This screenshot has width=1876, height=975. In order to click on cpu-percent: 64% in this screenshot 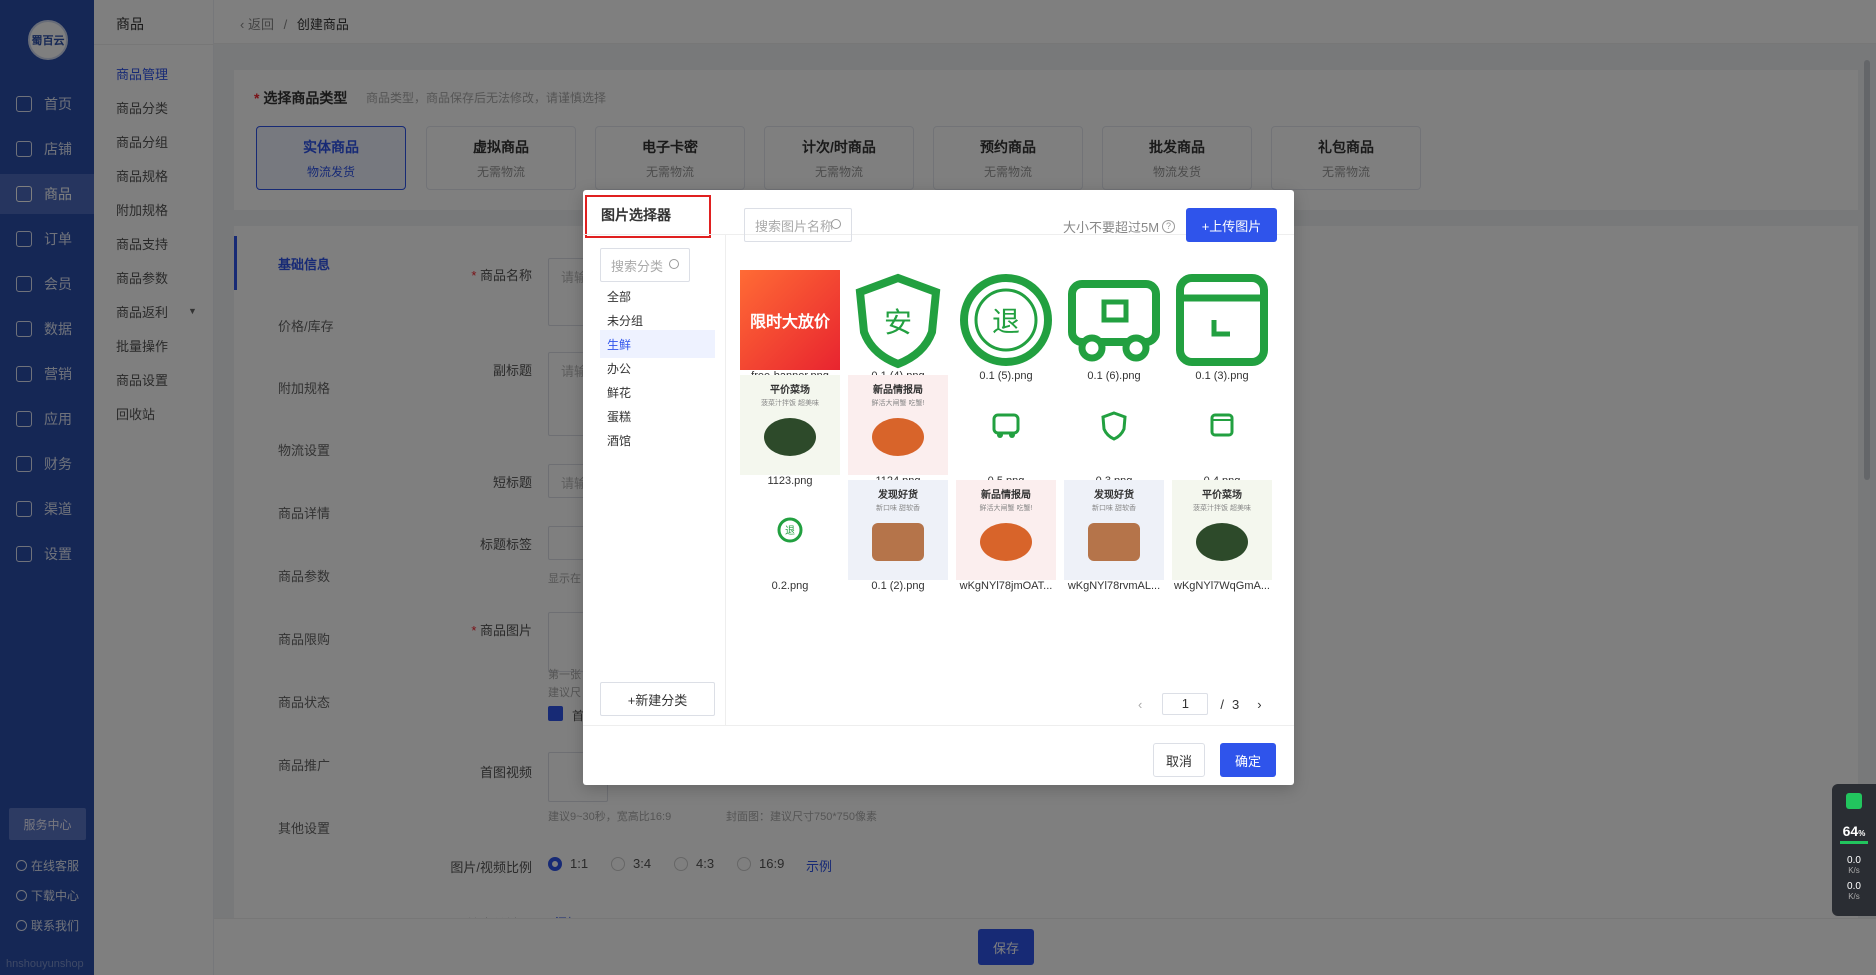, I will do `click(1854, 831)`.